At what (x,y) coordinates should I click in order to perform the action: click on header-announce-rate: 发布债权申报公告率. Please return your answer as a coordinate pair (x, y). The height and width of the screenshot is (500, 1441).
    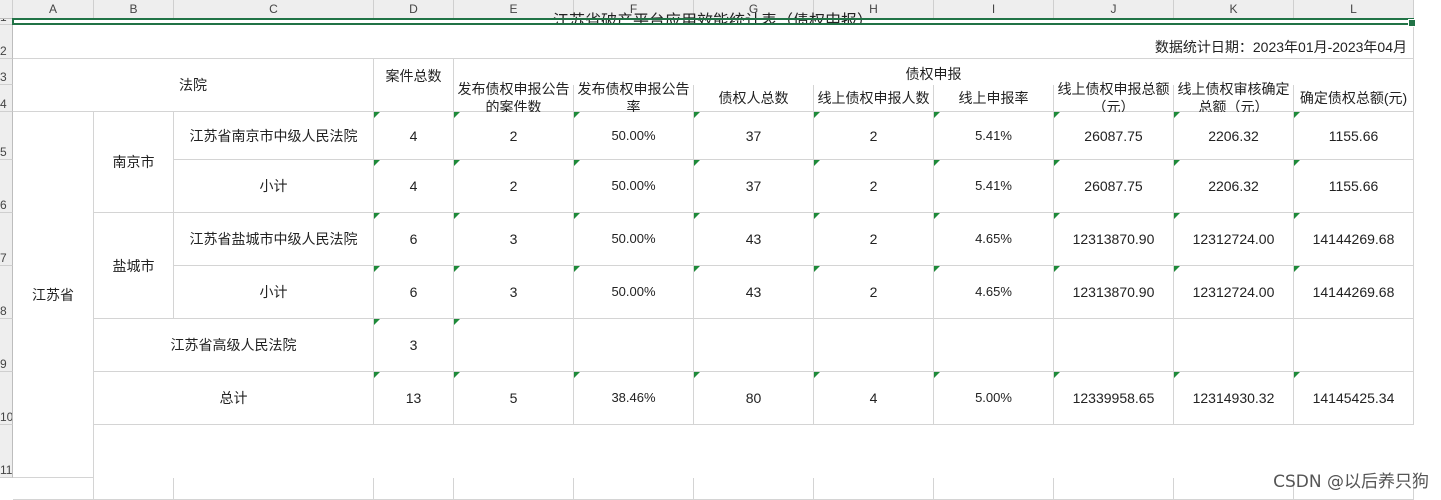
    Looking at the image, I should click on (634, 98).